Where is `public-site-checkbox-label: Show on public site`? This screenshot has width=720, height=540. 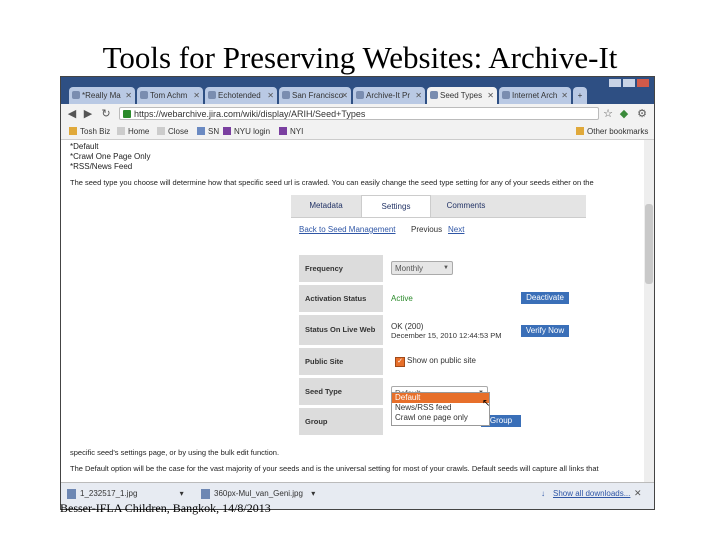 public-site-checkbox-label: Show on public site is located at coordinates (441, 360).